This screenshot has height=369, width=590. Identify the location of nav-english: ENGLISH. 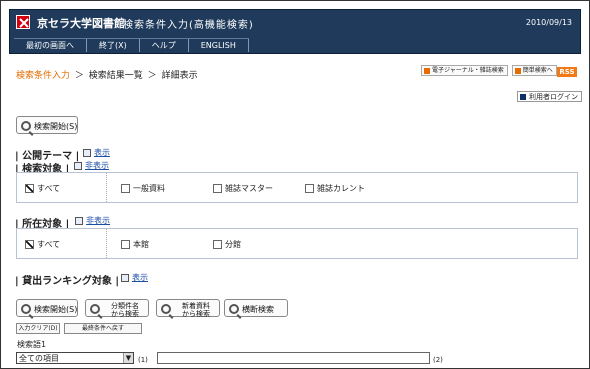
(219, 45).